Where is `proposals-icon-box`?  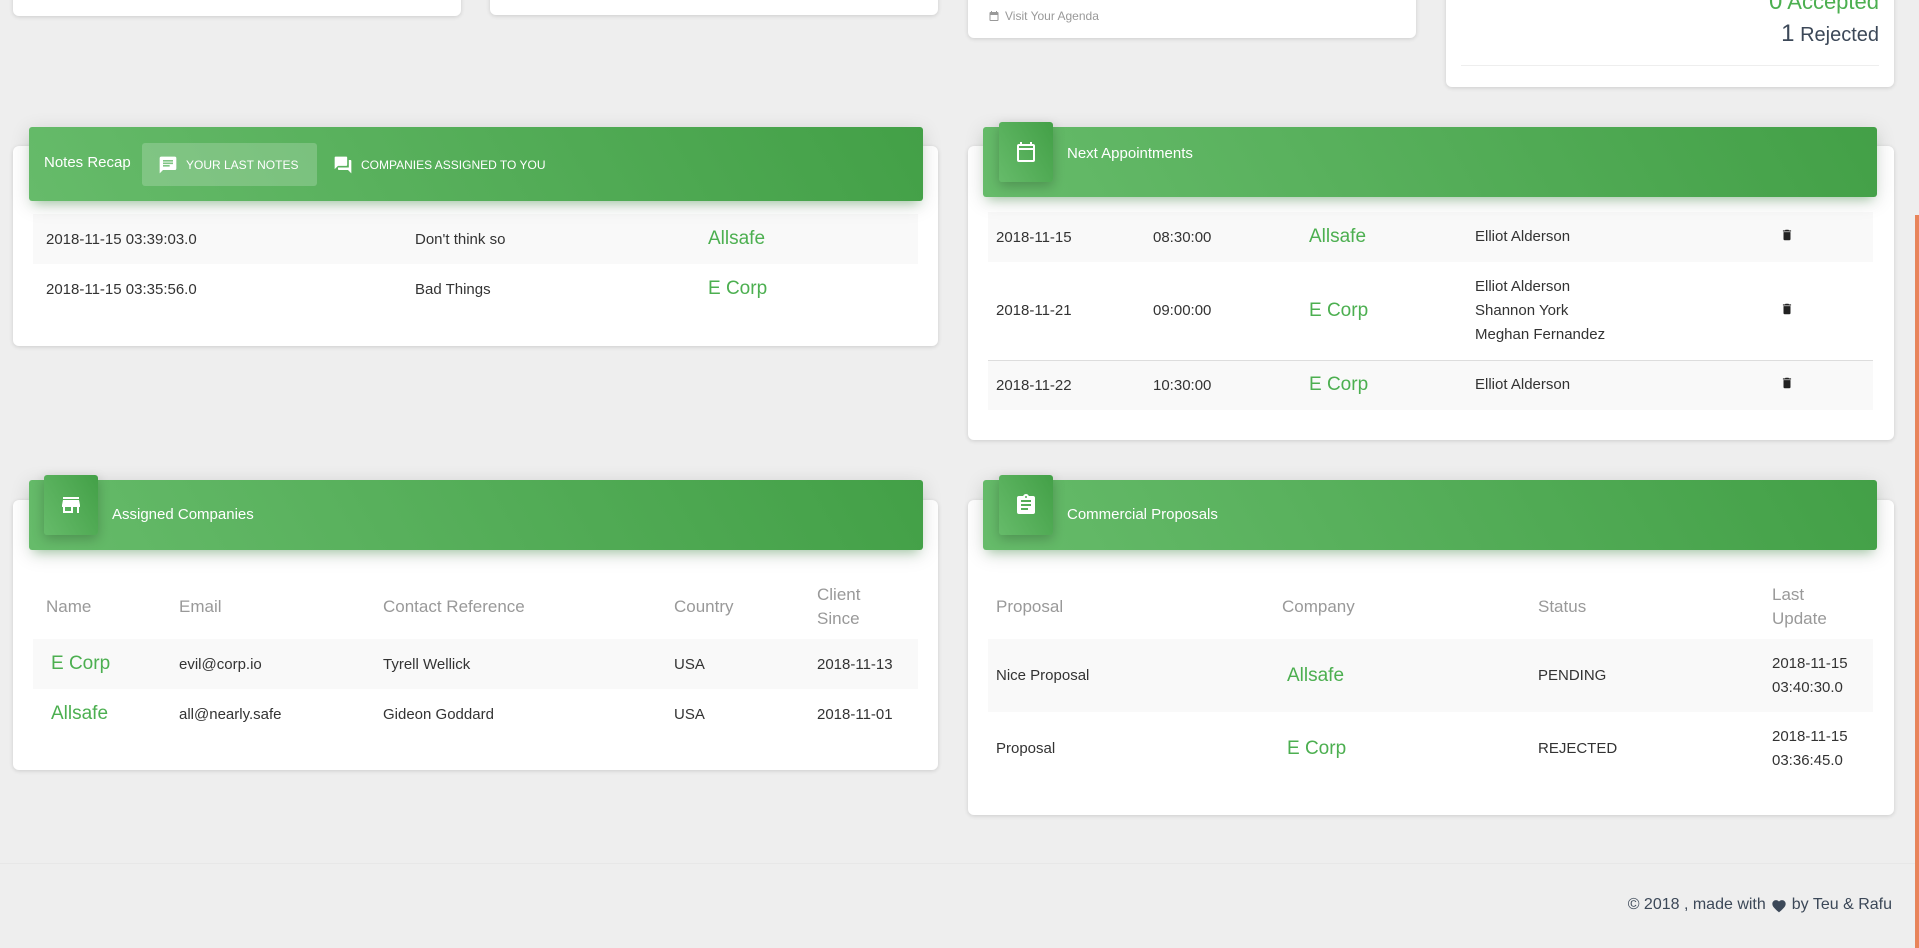
proposals-icon-box is located at coordinates (1026, 505).